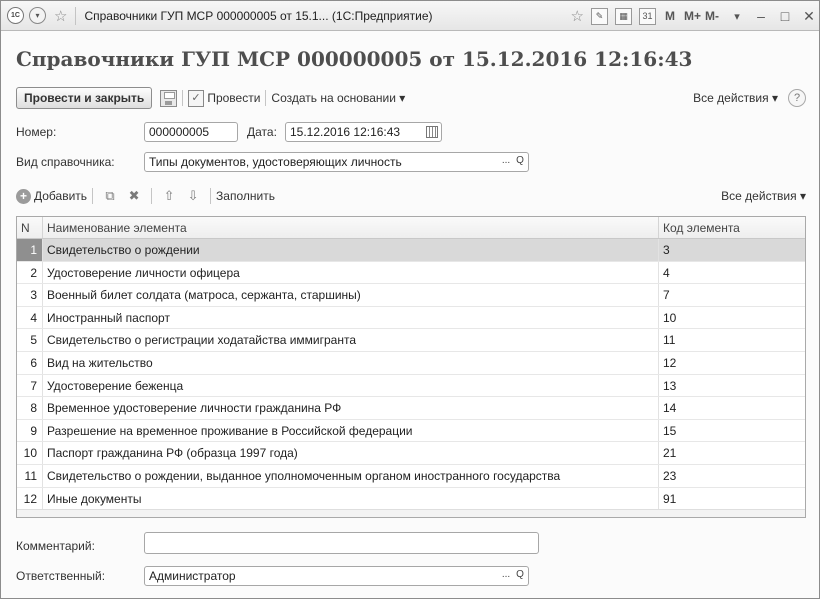 The image size is (820, 599). I want to click on row-name: Иностранный паспорт, so click(351, 317).